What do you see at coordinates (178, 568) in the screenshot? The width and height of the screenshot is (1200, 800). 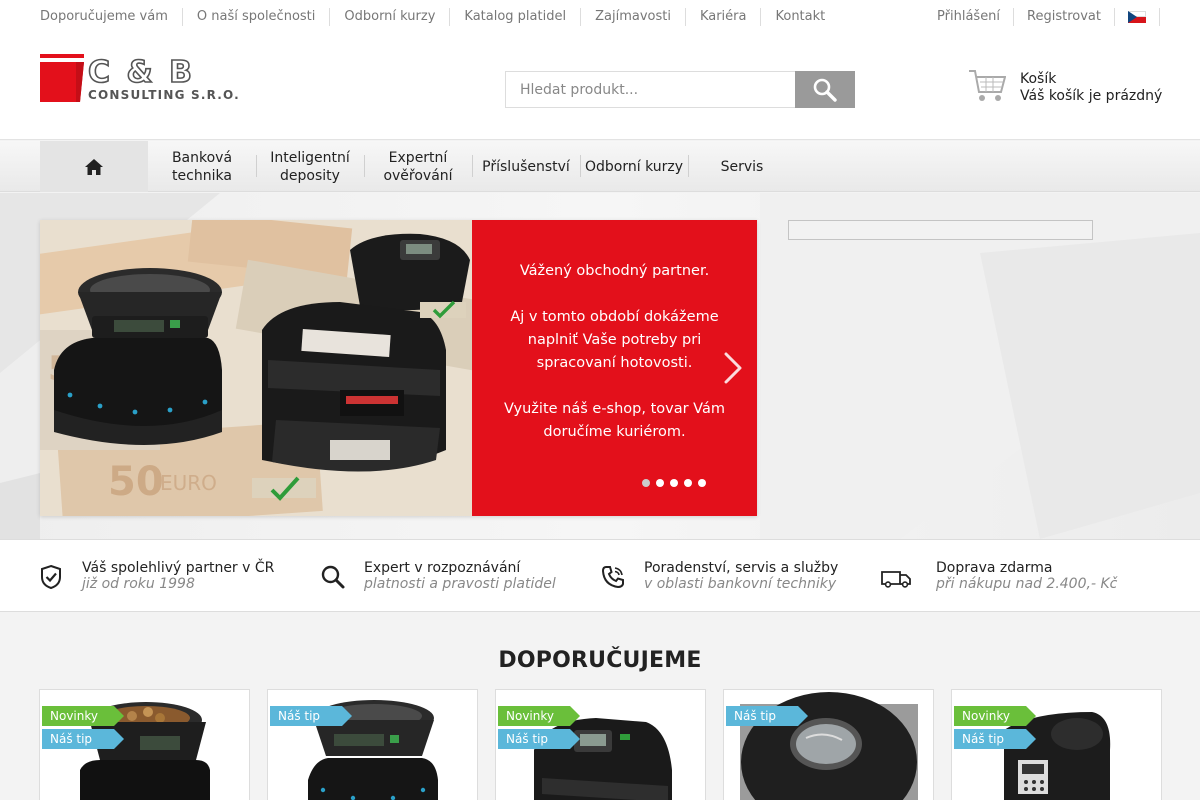 I see `feature-title: Váš spolehlivý partner v ČR` at bounding box center [178, 568].